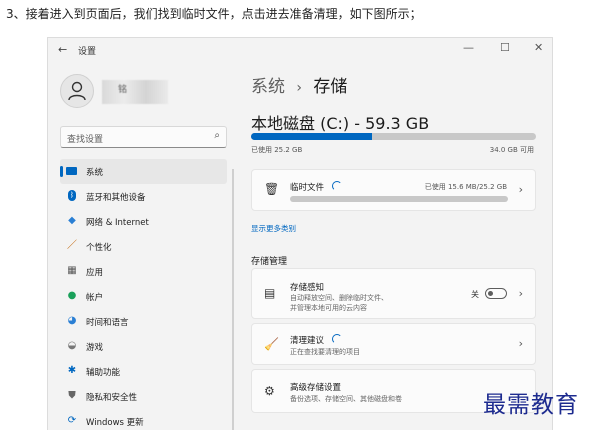  I want to click on storage-sense-toggle, so click(496, 293).